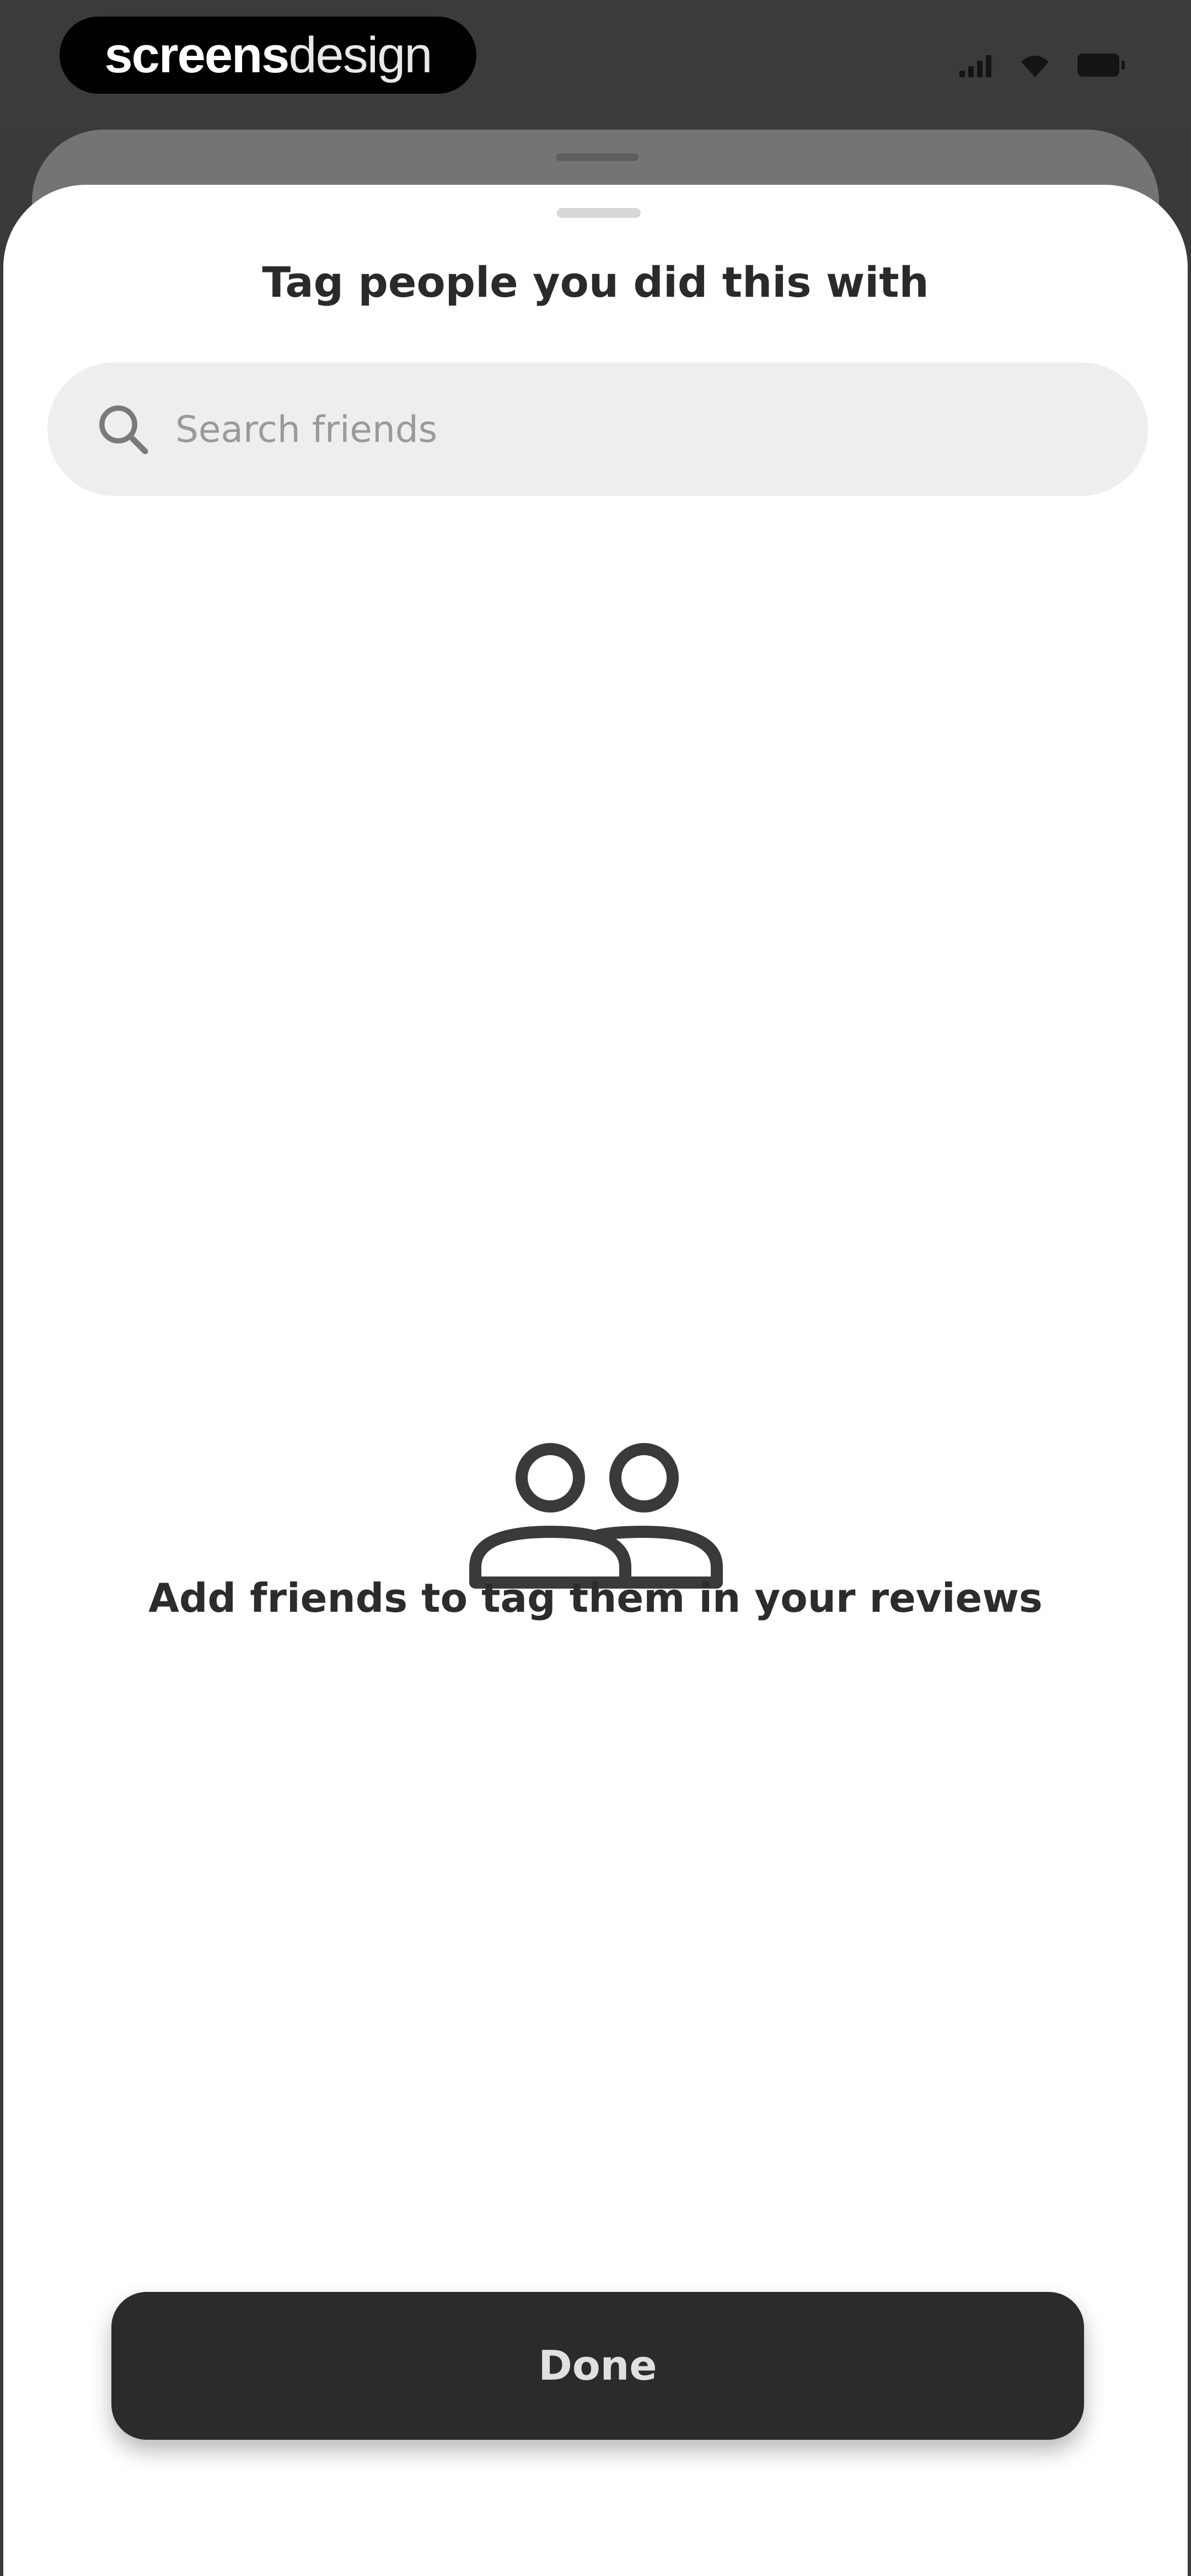  What do you see at coordinates (976, 65) in the screenshot?
I see `signal-icon` at bounding box center [976, 65].